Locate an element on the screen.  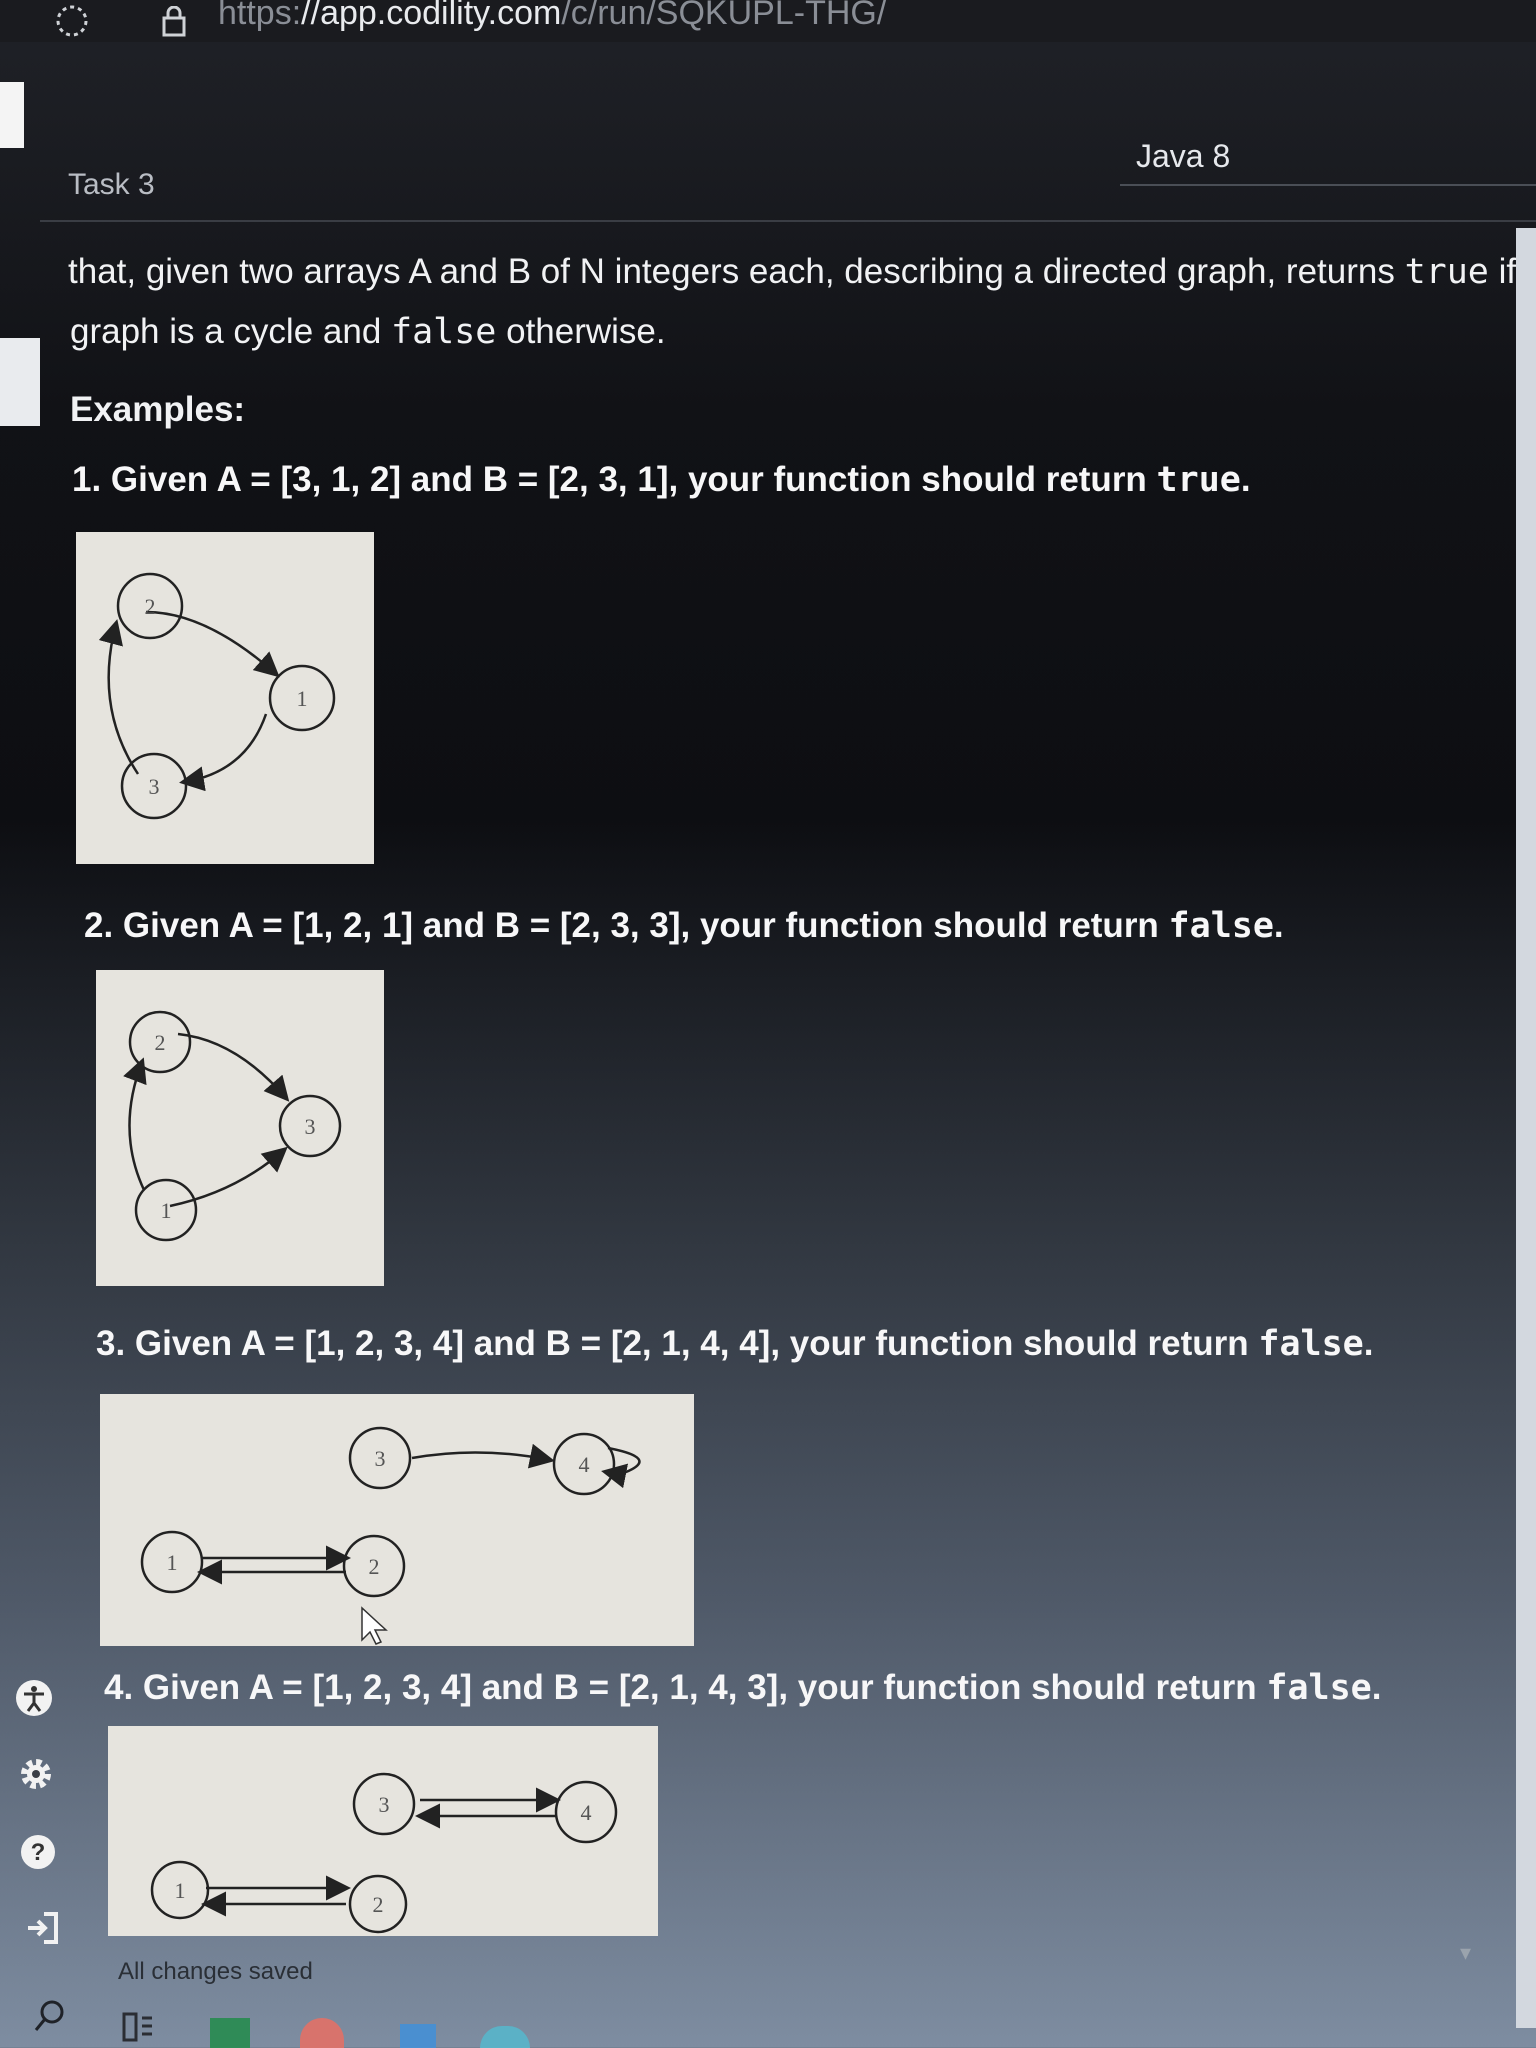
exit-icon is located at coordinates (42, 1928).